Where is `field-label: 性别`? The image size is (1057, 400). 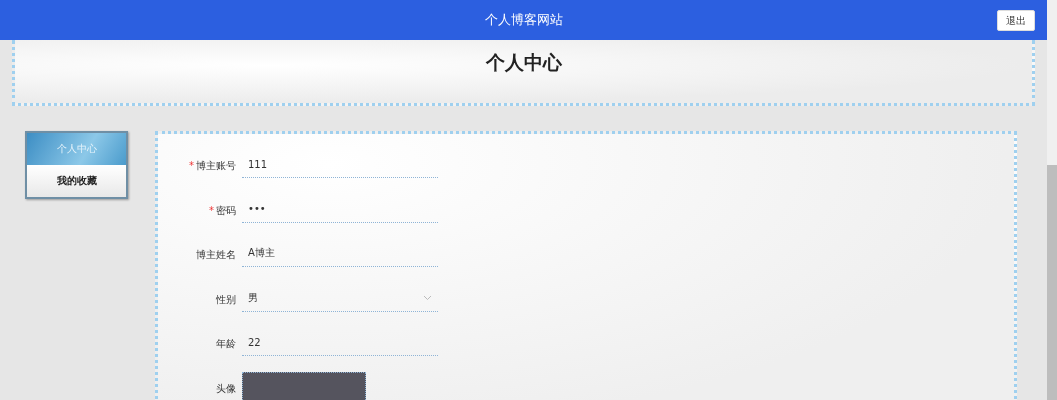 field-label: 性别 is located at coordinates (226, 299).